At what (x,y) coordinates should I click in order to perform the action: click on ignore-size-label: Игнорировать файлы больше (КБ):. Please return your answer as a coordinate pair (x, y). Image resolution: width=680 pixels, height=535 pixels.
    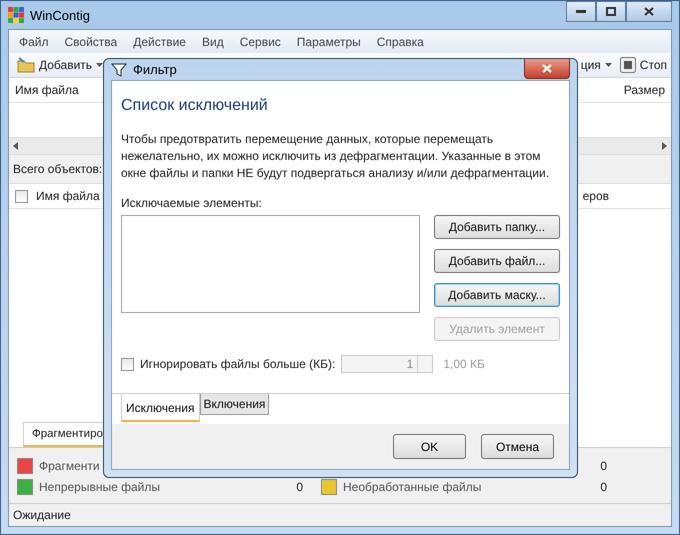
    Looking at the image, I should click on (238, 364).